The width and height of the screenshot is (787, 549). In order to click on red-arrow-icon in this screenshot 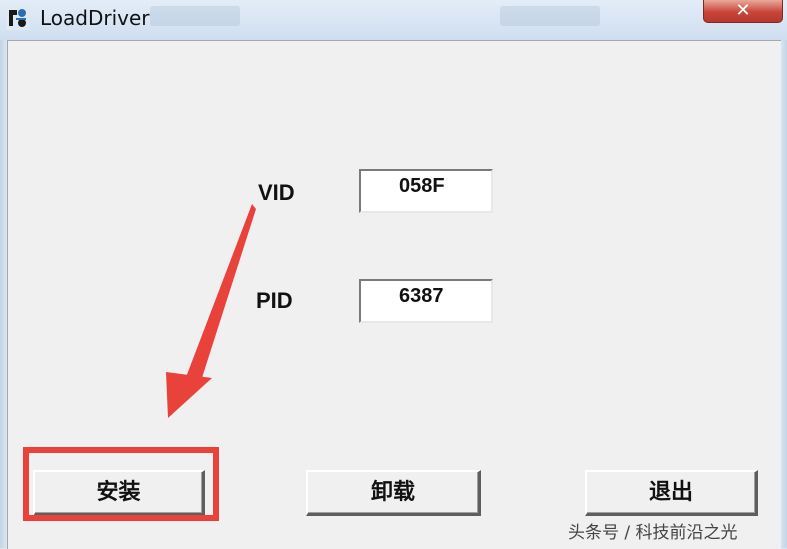, I will do `click(211, 311)`.